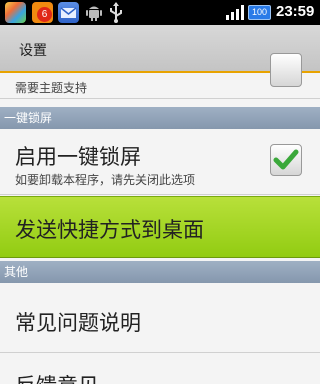  Describe the element at coordinates (160, 369) in the screenshot. I see `feedback-row: 反馈意见` at that location.